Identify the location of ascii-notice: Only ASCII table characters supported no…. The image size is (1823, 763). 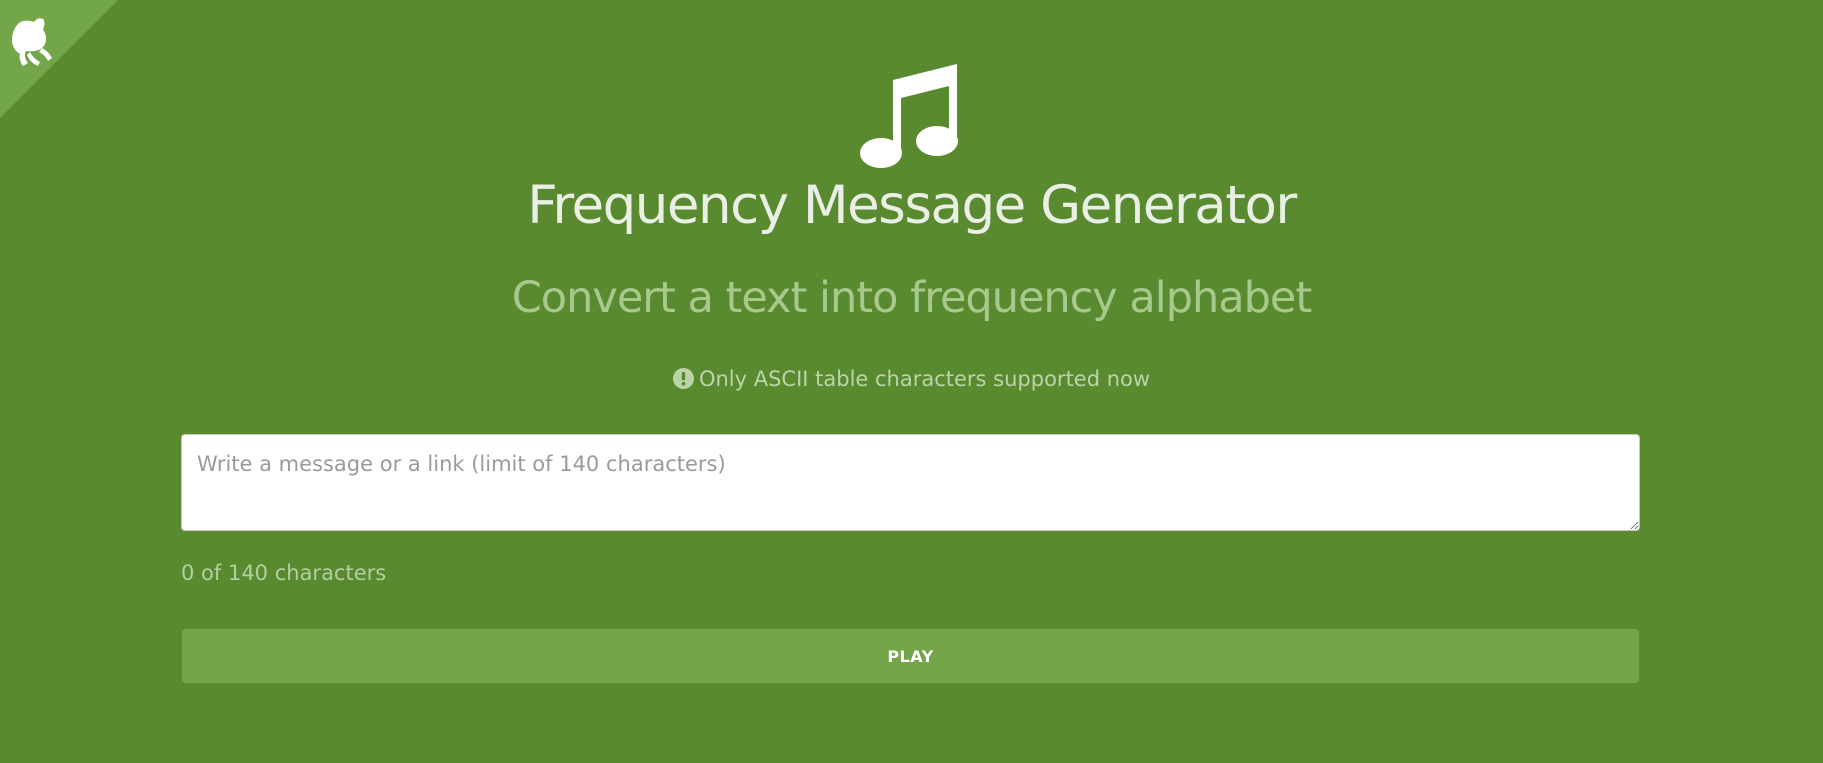
(911, 379).